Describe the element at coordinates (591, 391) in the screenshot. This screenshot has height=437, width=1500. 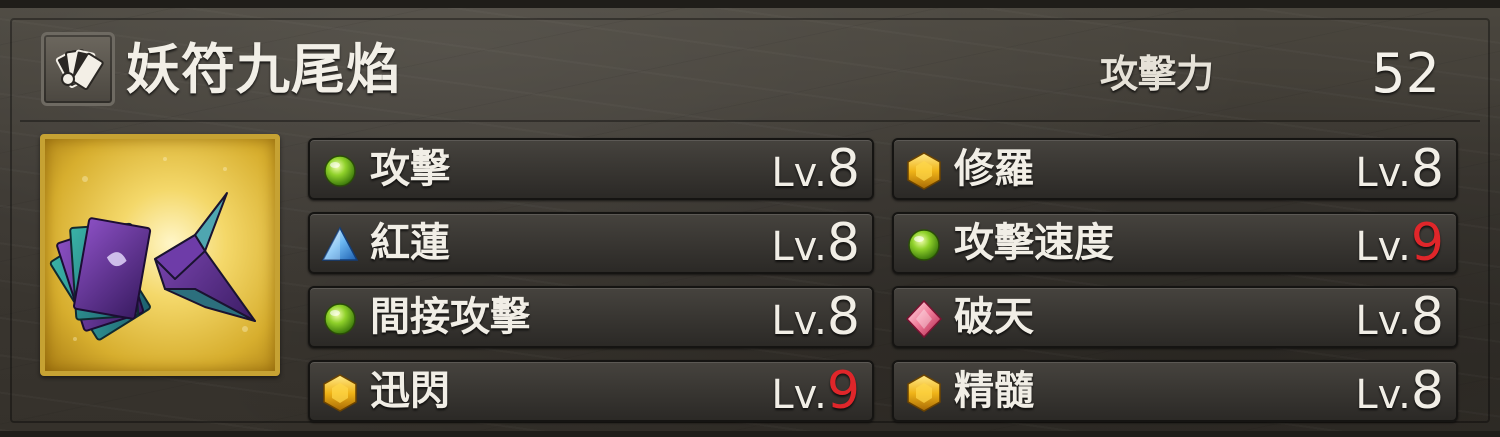
I see `skill-row: 迅閃 Lv.9` at that location.